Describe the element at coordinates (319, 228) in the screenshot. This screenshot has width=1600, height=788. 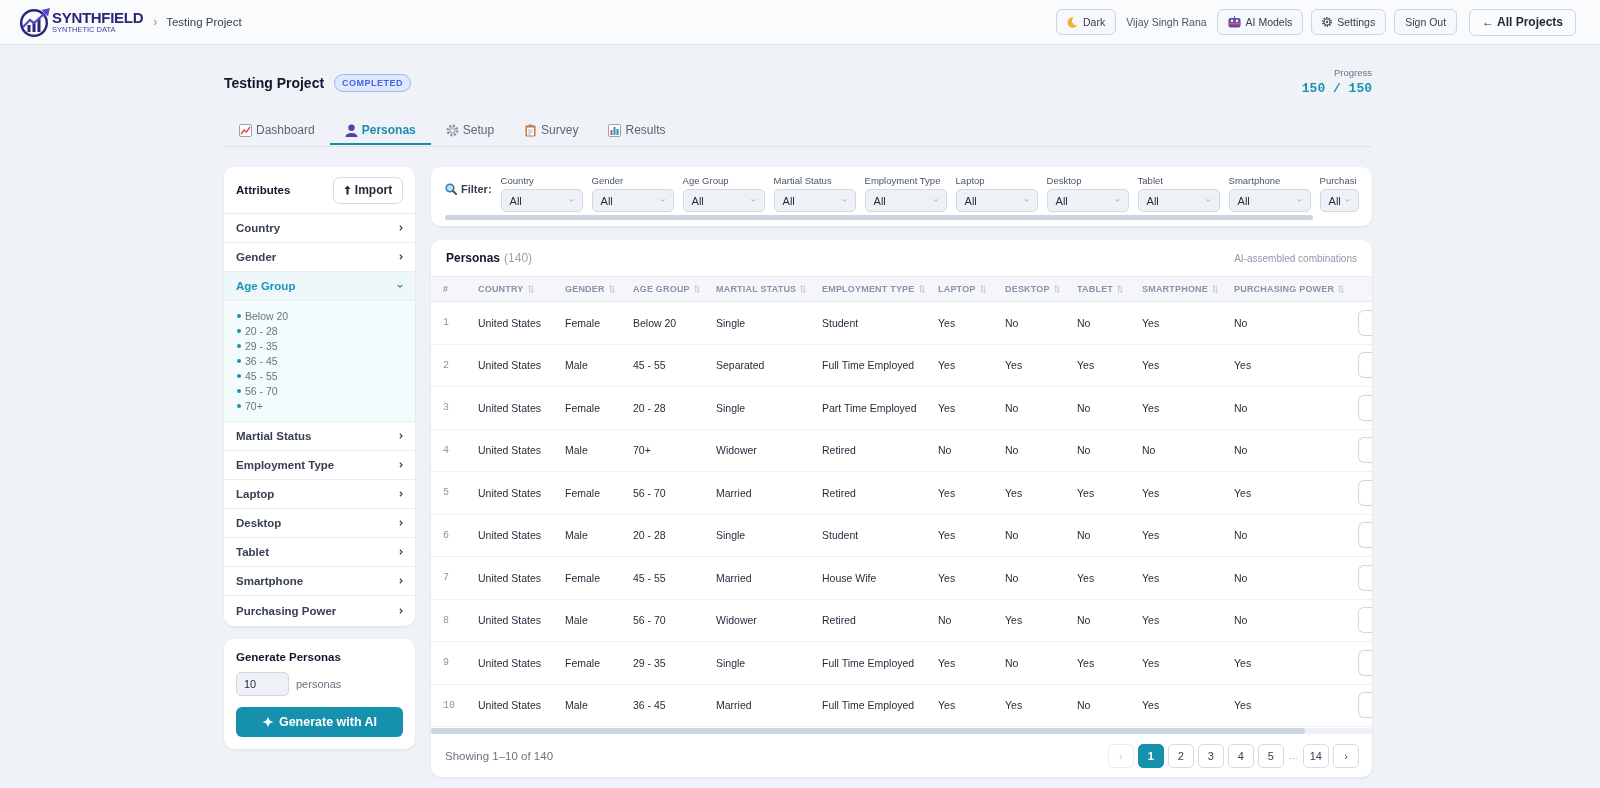
I see `attribute-item: Country` at that location.